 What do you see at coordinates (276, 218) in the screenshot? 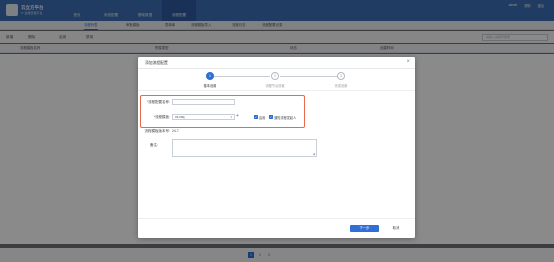
I see `footer-divider` at bounding box center [276, 218].